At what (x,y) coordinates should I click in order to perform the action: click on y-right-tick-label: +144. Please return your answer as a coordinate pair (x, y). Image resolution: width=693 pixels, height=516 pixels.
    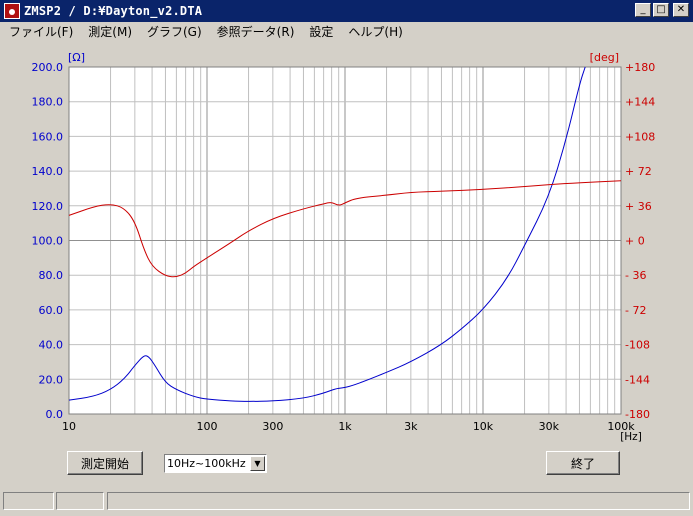
    Looking at the image, I should click on (640, 102).